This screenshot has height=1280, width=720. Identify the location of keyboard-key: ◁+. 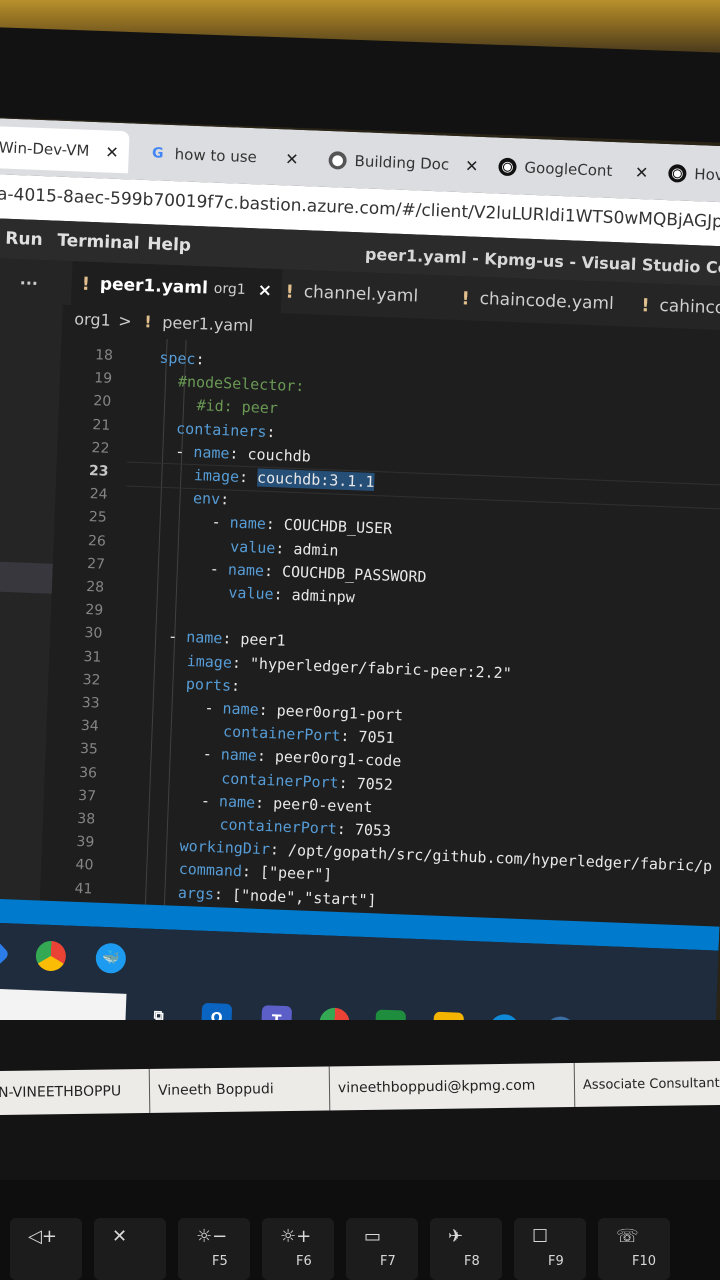
(46, 1249).